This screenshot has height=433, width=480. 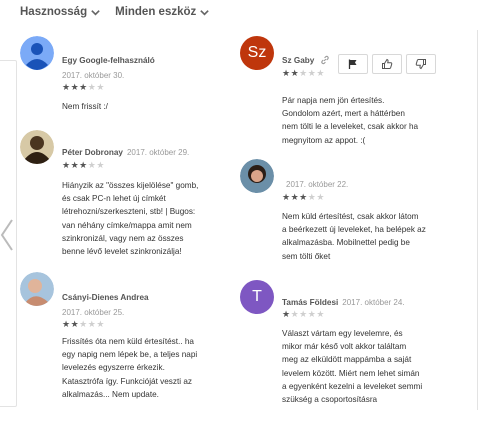 What do you see at coordinates (85, 106) in the screenshot?
I see `review-text-line: Nem frissít :/` at bounding box center [85, 106].